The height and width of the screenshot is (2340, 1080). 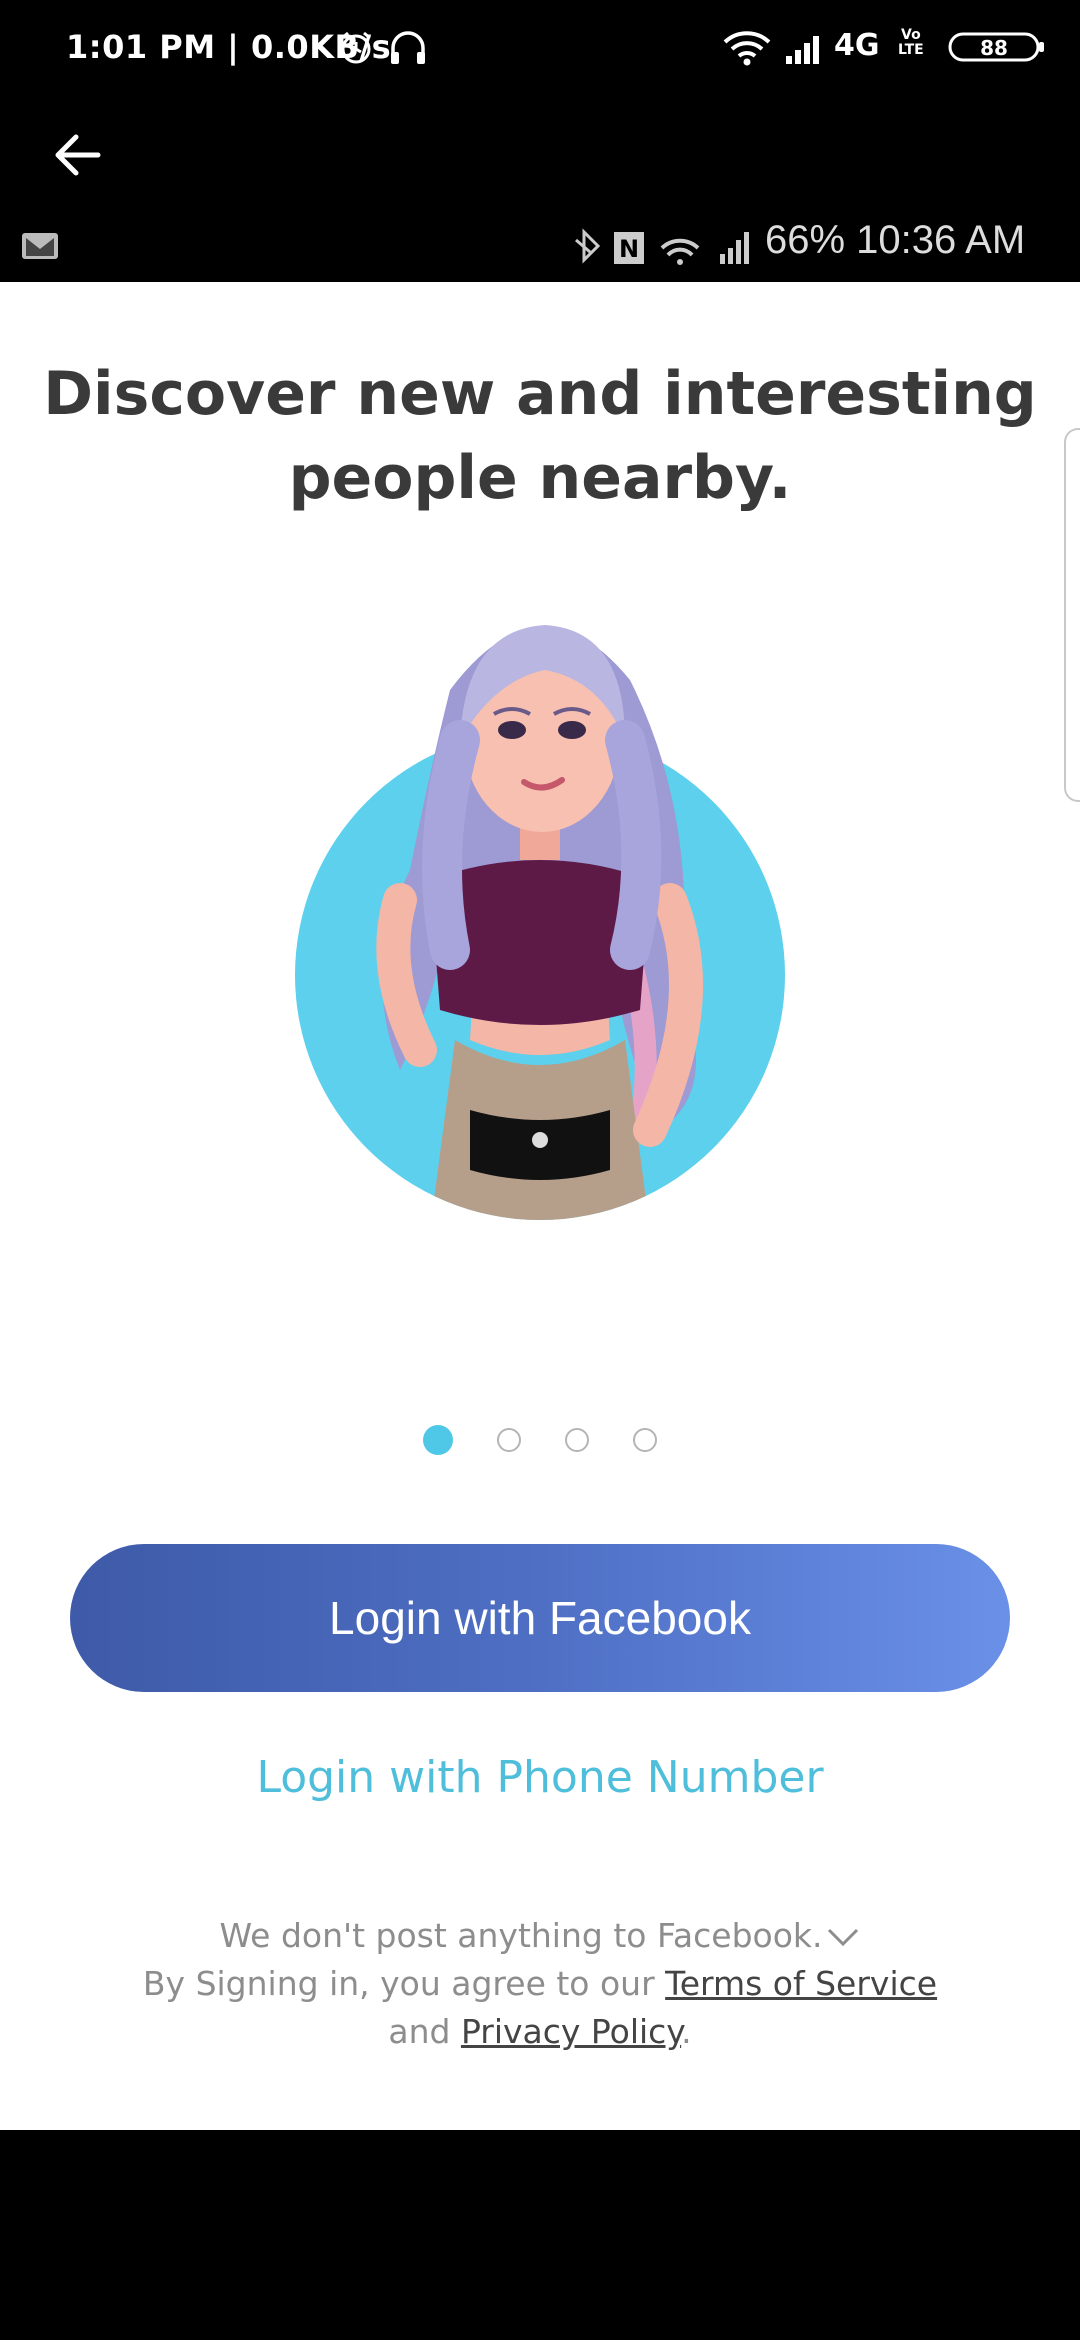 I want to click on inner-system-icons: N, so click(x=662, y=246).